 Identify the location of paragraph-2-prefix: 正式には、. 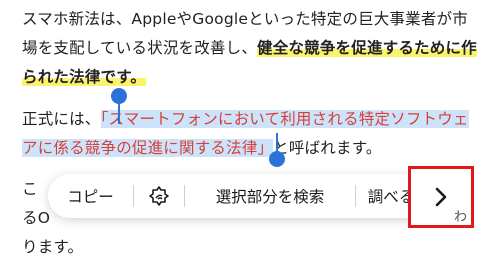
(61, 119).